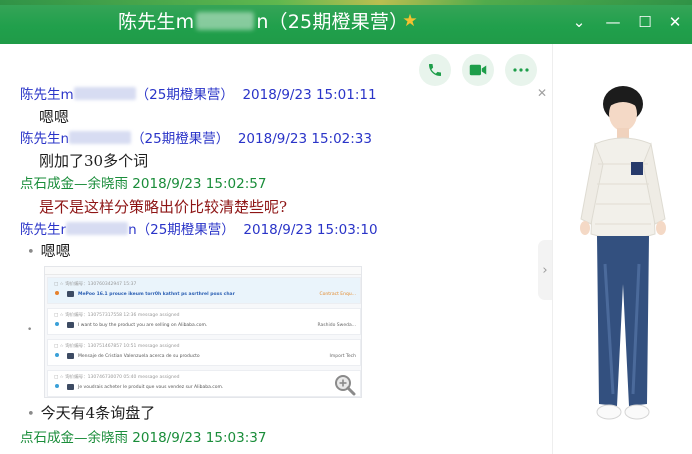 This screenshot has width=692, height=454. I want to click on sender-group: n（25期橙果营）, so click(181, 230).